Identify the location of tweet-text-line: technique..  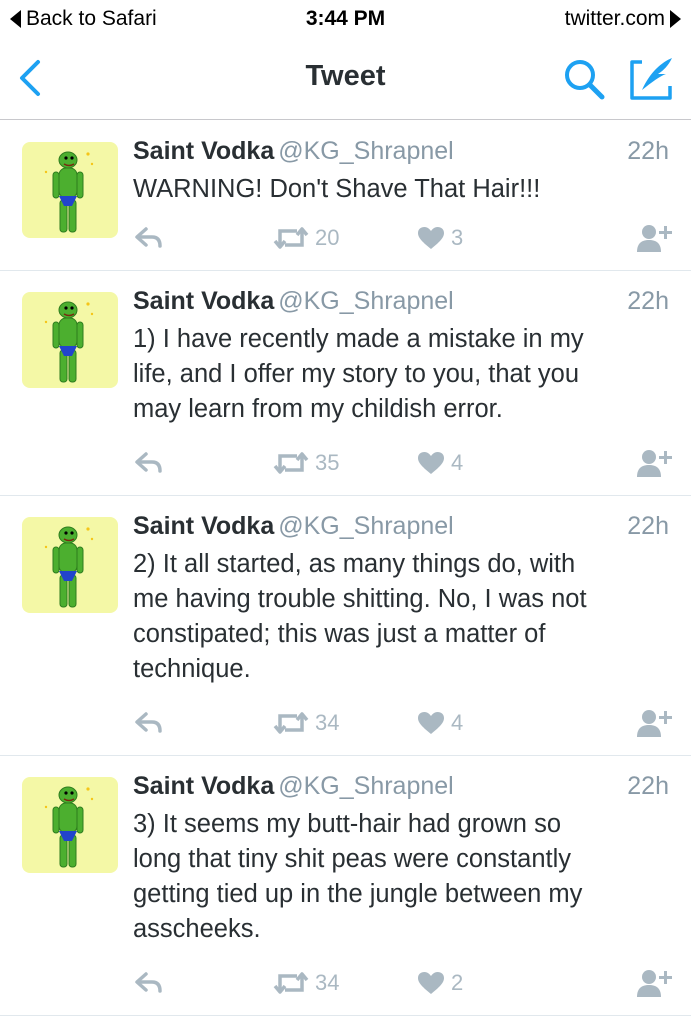
(192, 669).